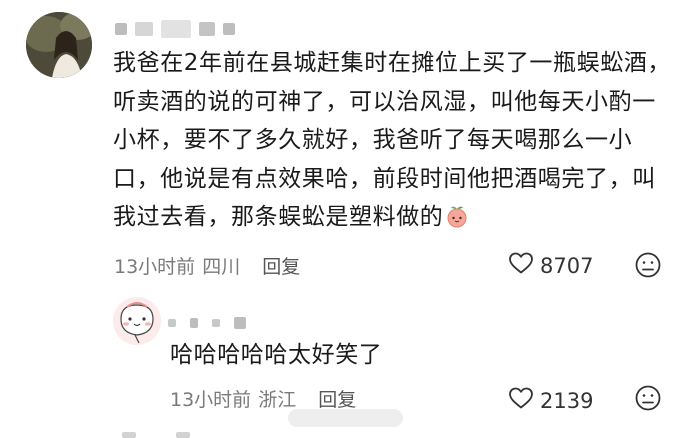 This screenshot has width=690, height=438. Describe the element at coordinates (277, 400) in the screenshot. I see `reply-location: 浙江` at that location.